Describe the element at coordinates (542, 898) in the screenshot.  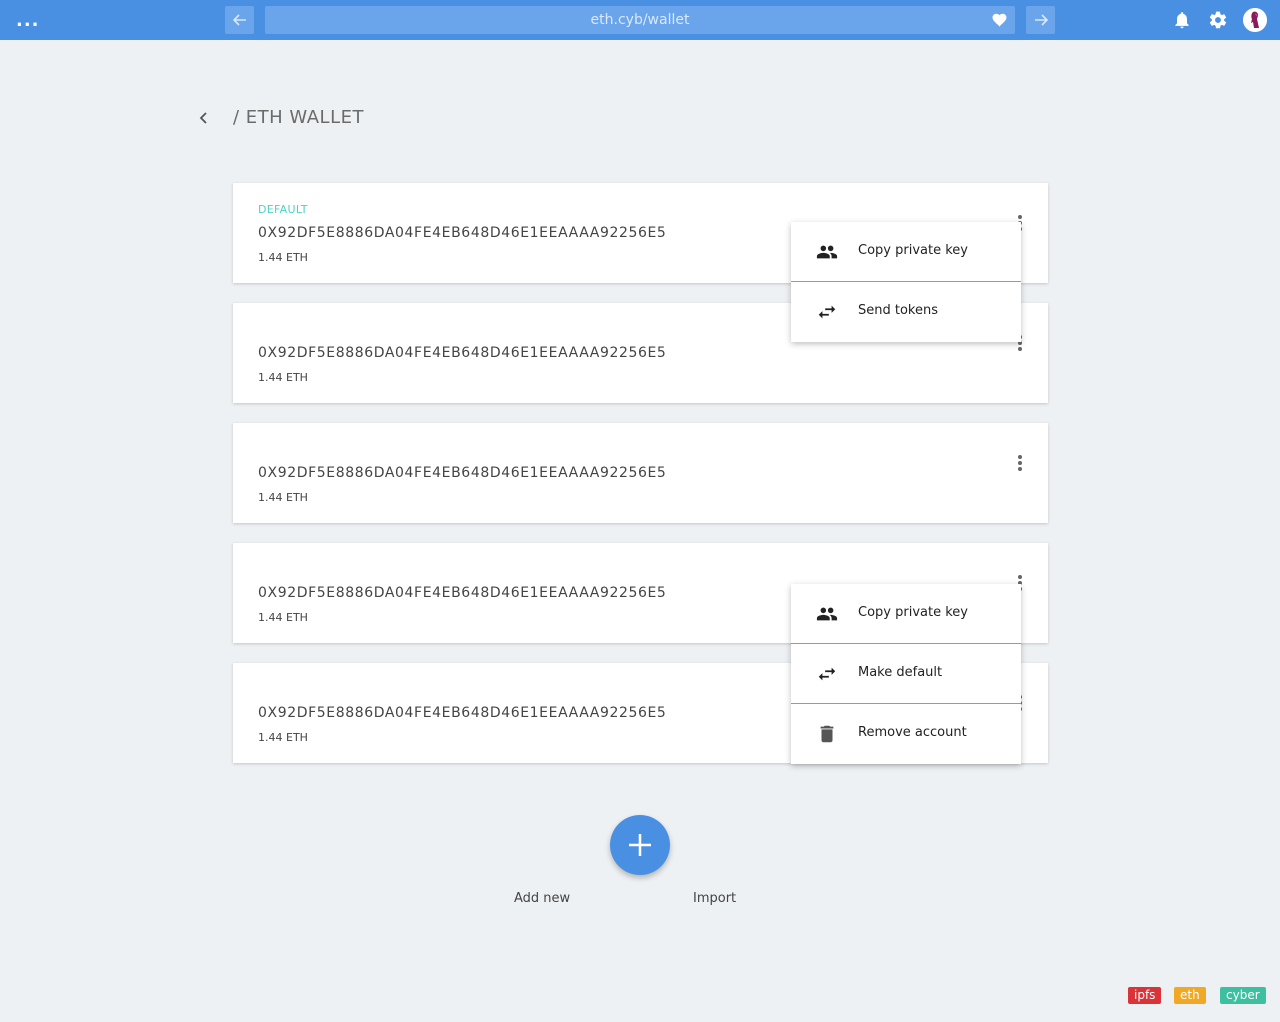
I see `add-new-button: Add new` at that location.